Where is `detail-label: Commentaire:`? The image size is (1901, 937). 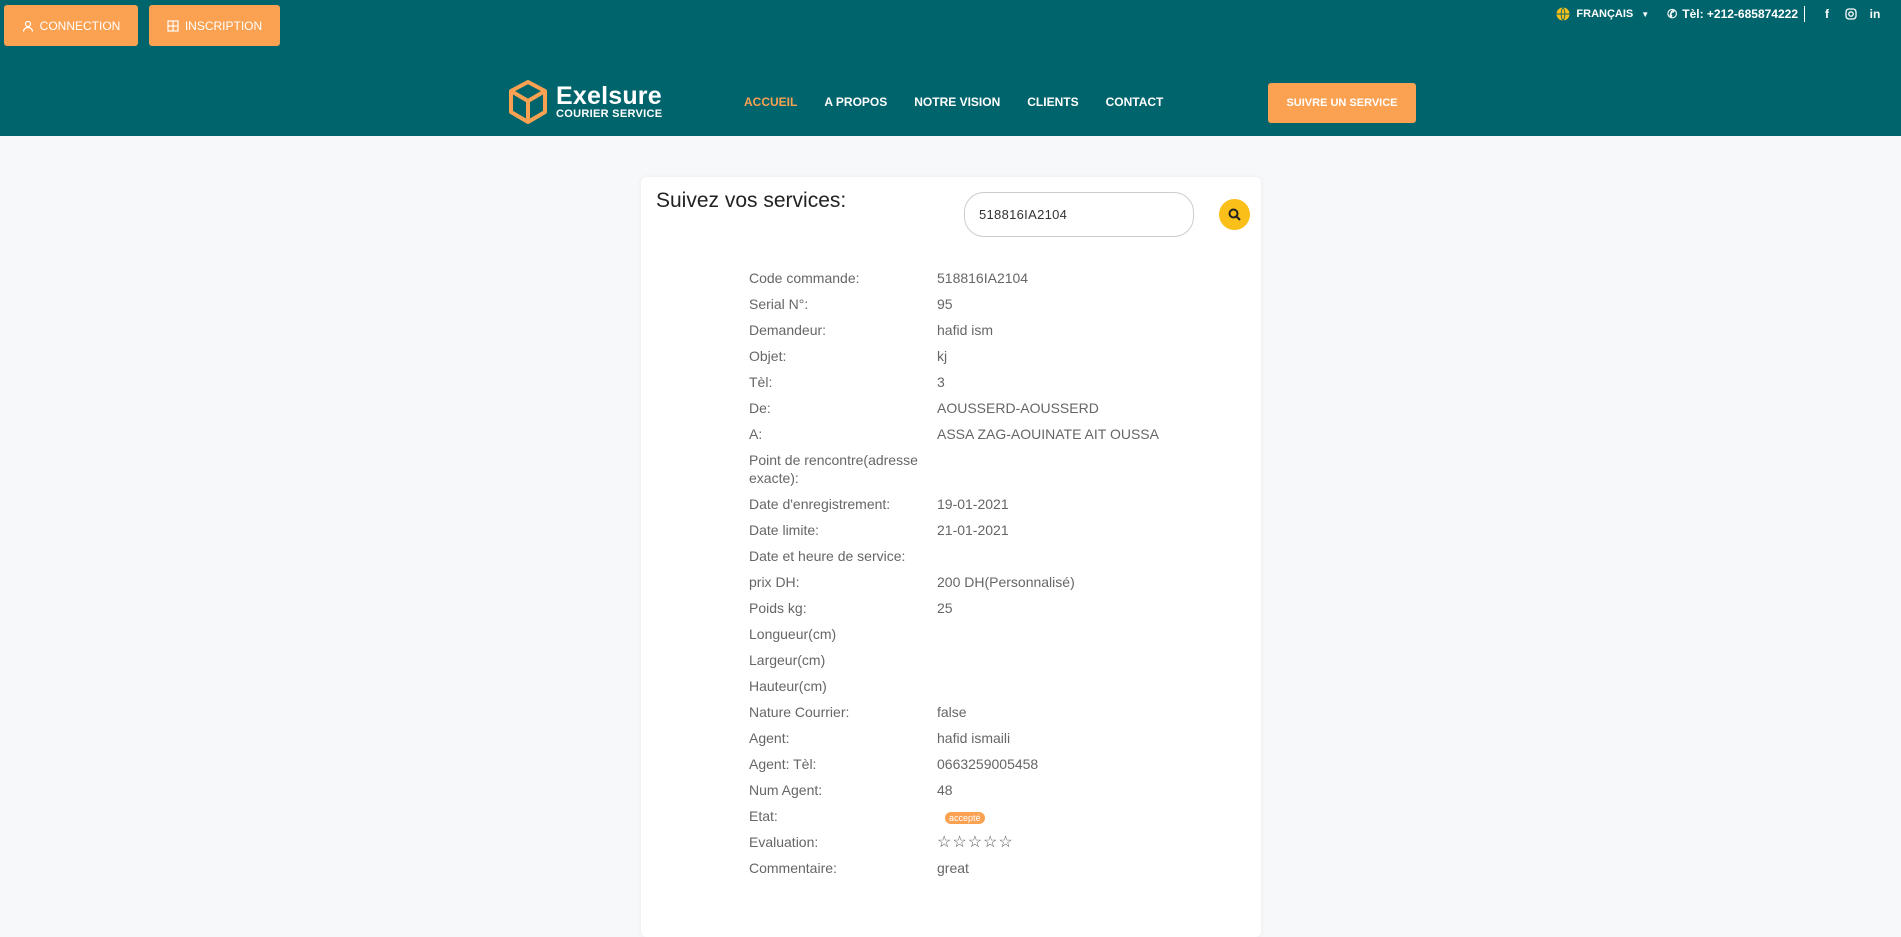
detail-label: Commentaire: is located at coordinates (793, 868).